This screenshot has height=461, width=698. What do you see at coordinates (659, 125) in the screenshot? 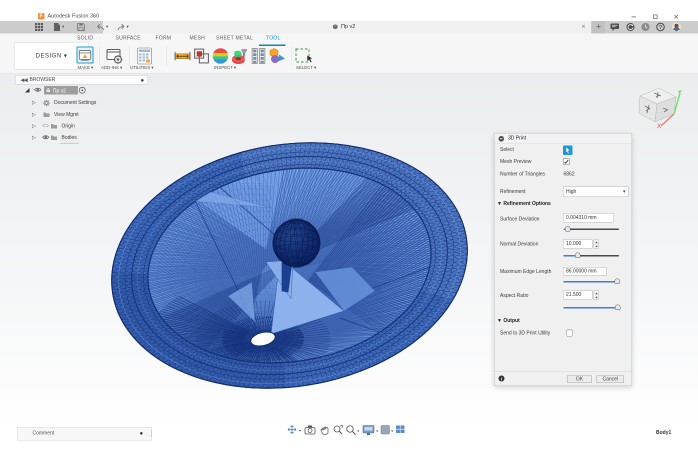
I see `svg-text: X` at bounding box center [659, 125].